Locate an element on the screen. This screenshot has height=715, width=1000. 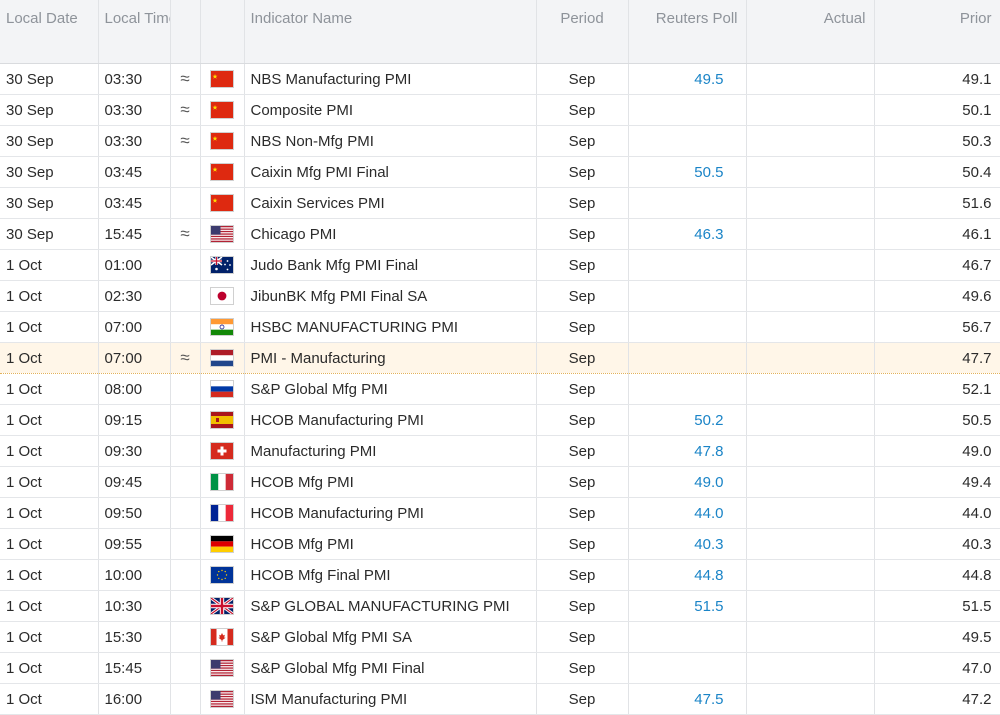
cell-local-time: 09:50 is located at coordinates (134, 513).